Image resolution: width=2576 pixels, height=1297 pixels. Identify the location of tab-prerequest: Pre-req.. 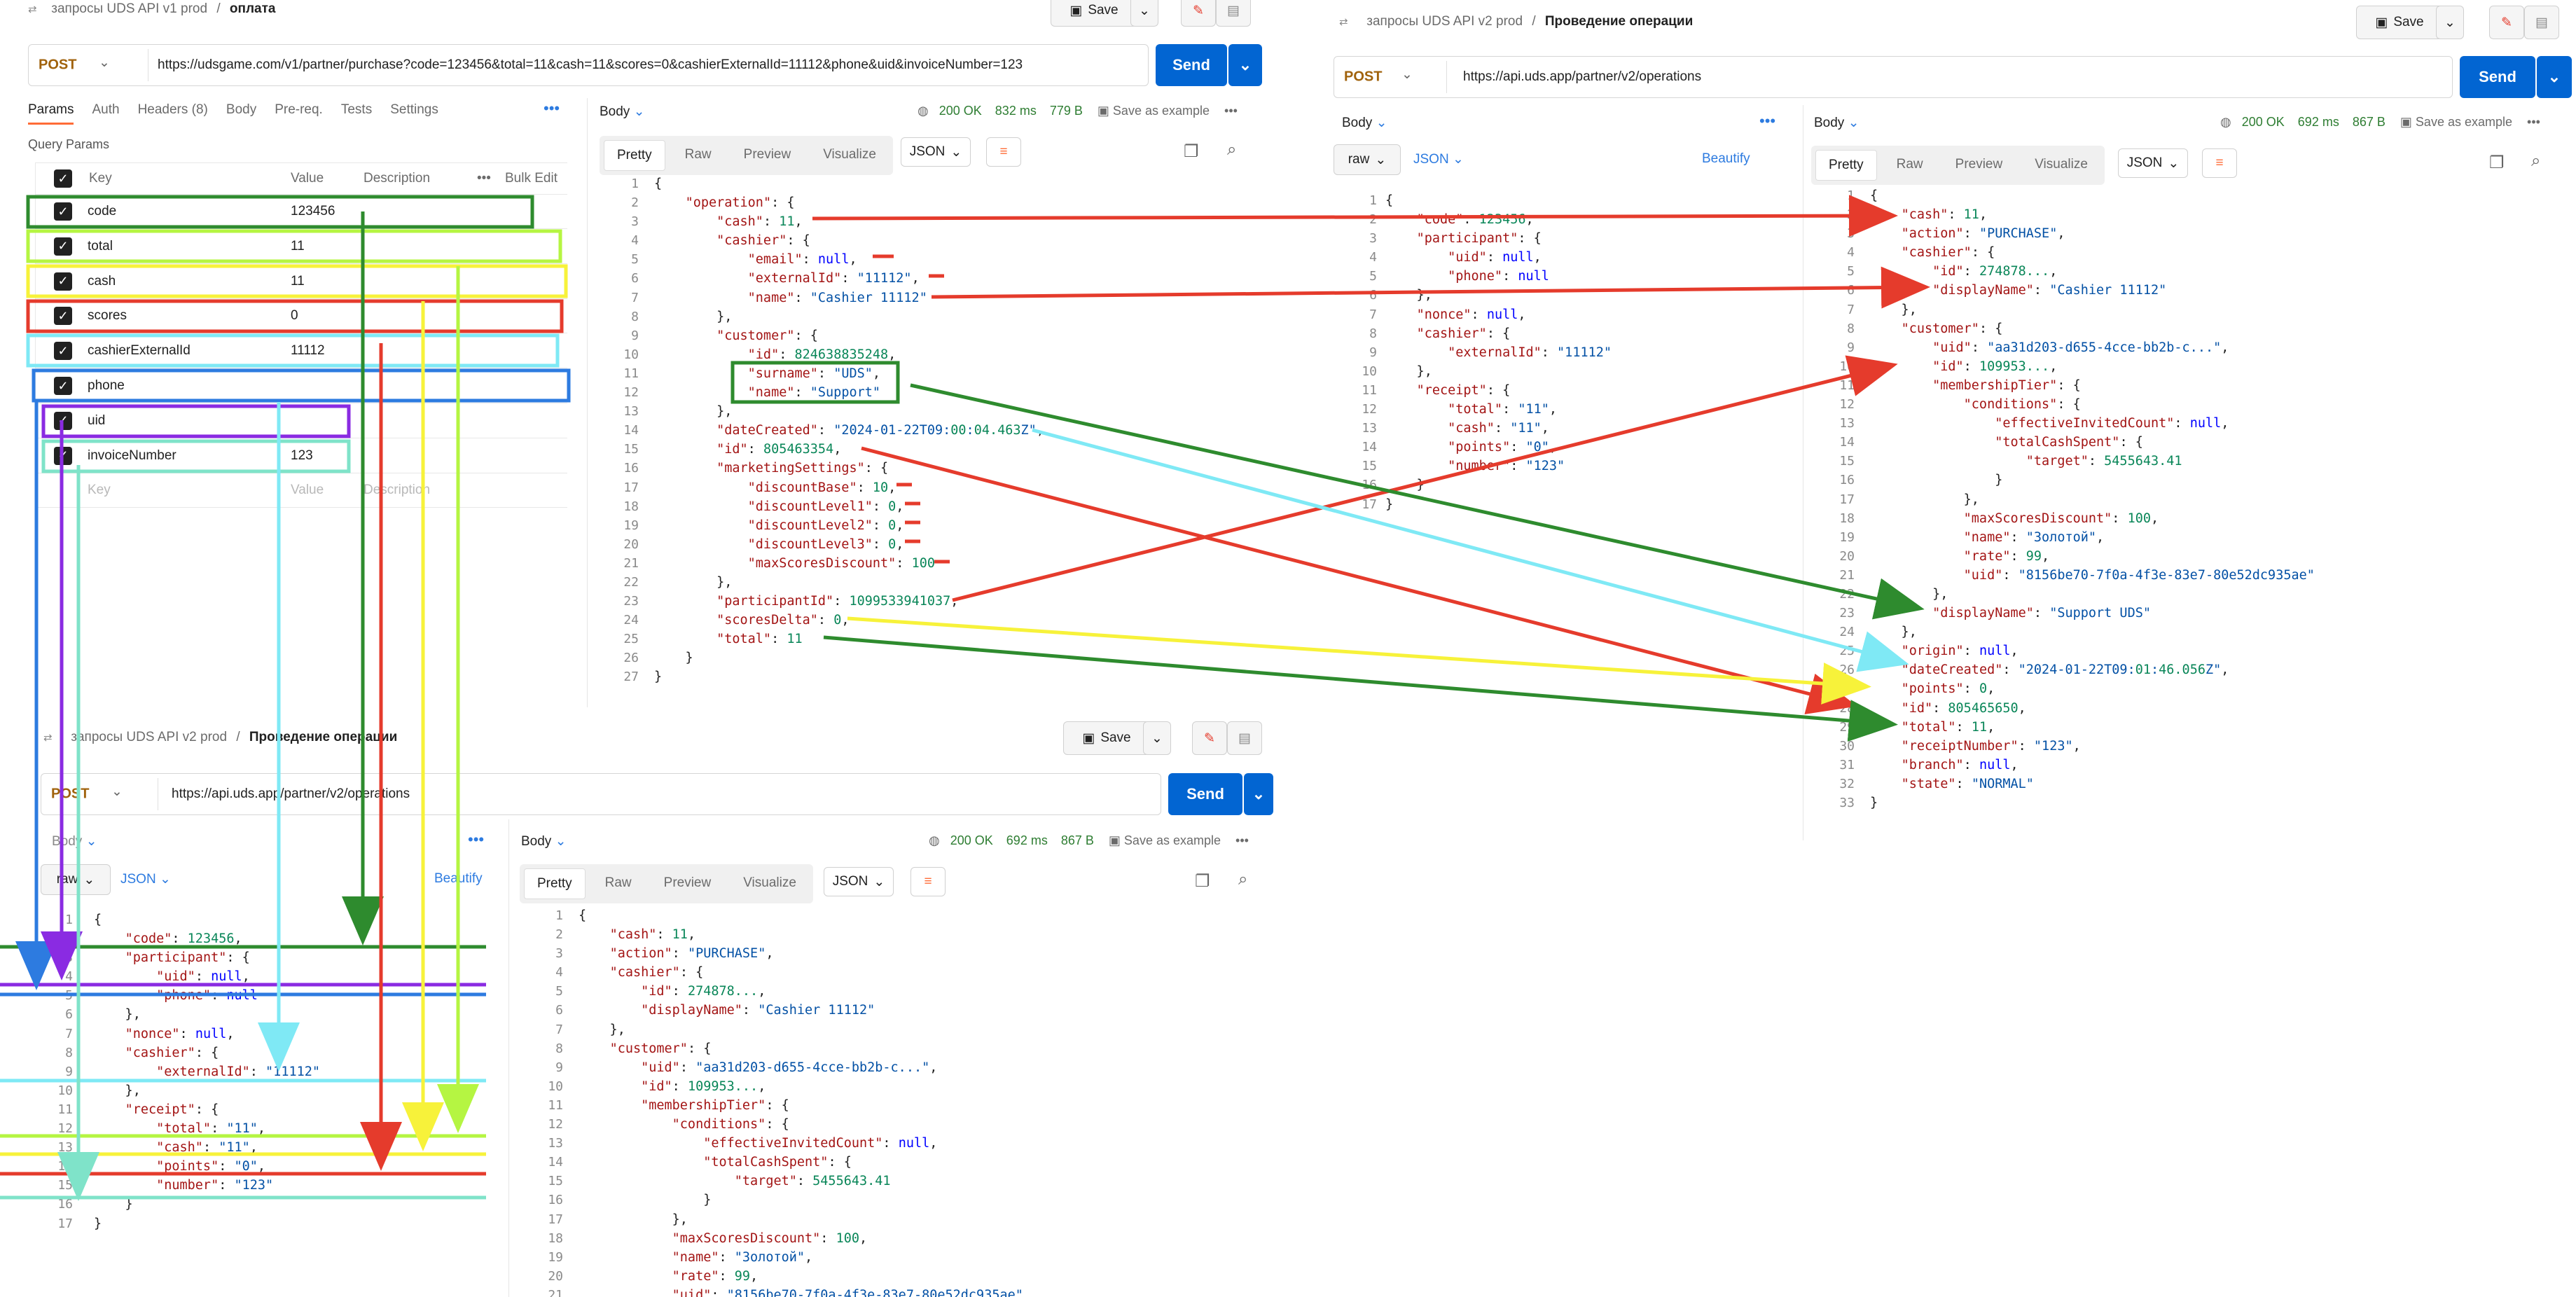
(299, 110).